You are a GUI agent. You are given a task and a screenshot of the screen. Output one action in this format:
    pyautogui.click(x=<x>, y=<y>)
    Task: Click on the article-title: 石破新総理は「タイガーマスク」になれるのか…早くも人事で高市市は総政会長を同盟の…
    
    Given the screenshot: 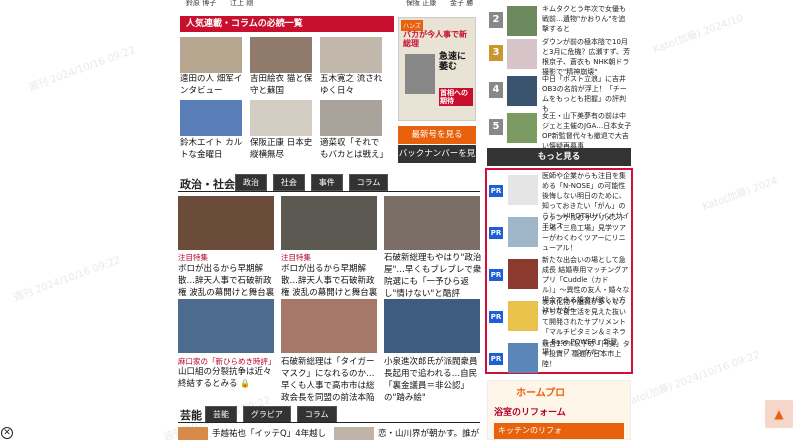 What is the action you would take?
    pyautogui.click(x=330, y=380)
    